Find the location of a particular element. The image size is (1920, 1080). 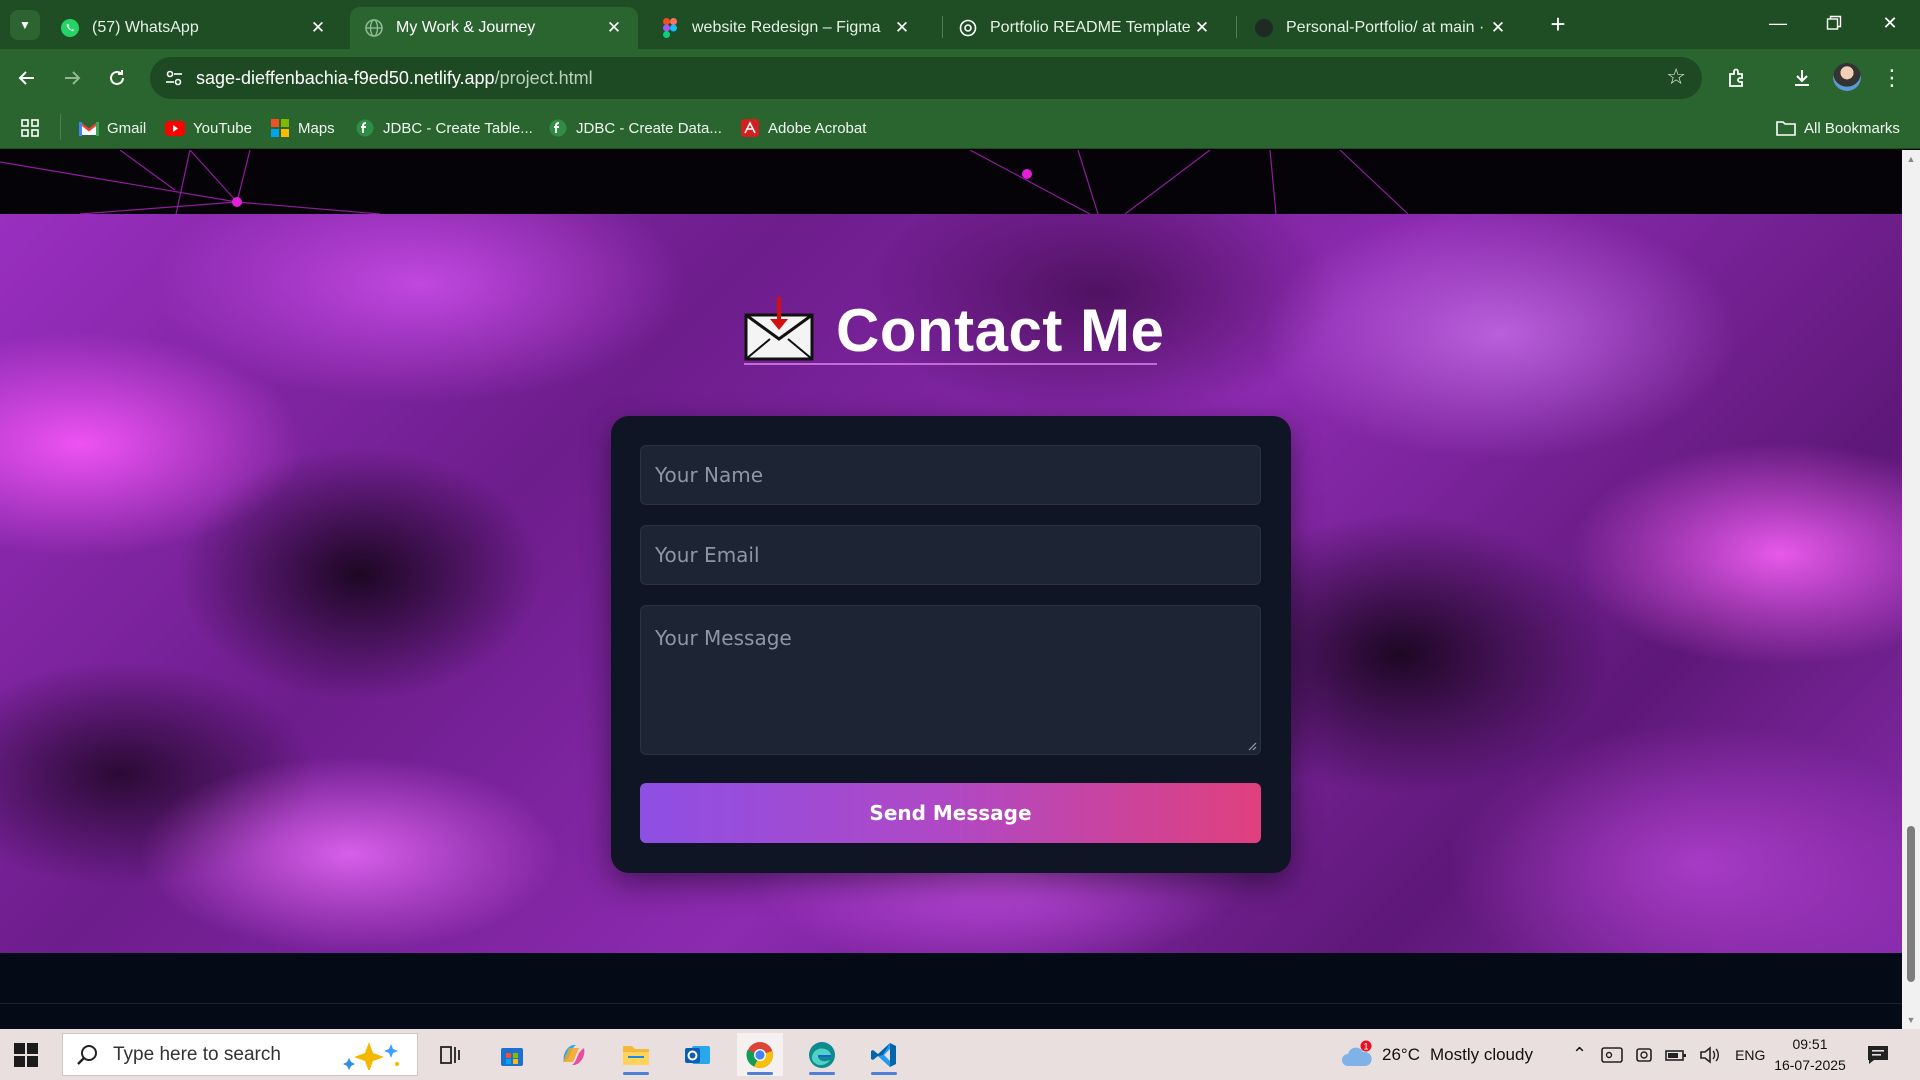

page-scrollbar: ▲ ▼ is located at coordinates (1911, 589).